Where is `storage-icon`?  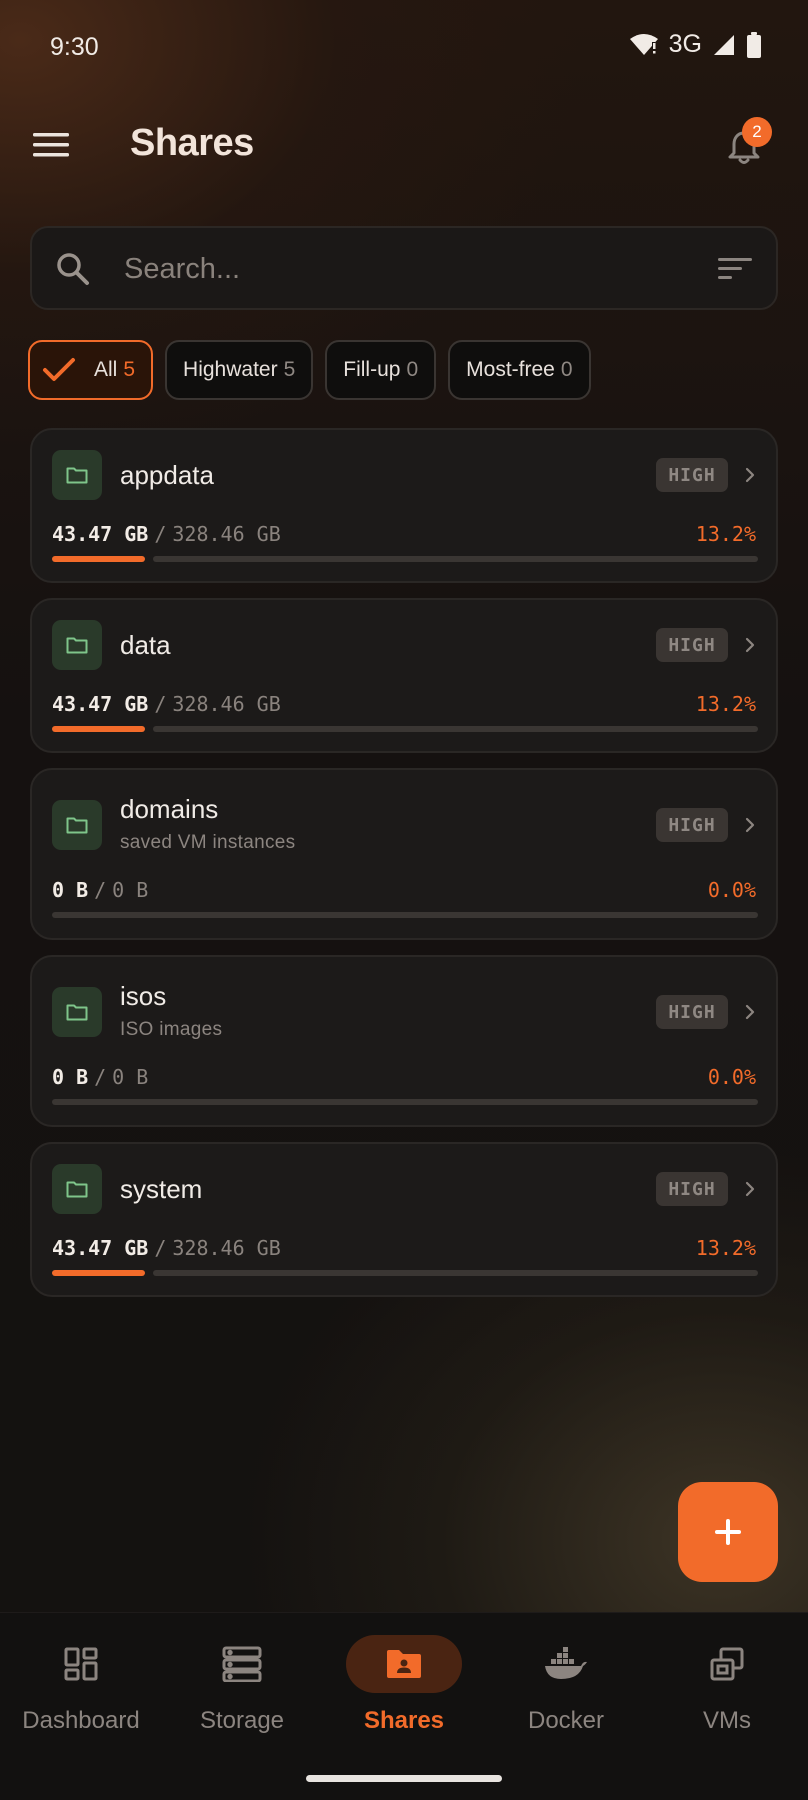 storage-icon is located at coordinates (242, 1664).